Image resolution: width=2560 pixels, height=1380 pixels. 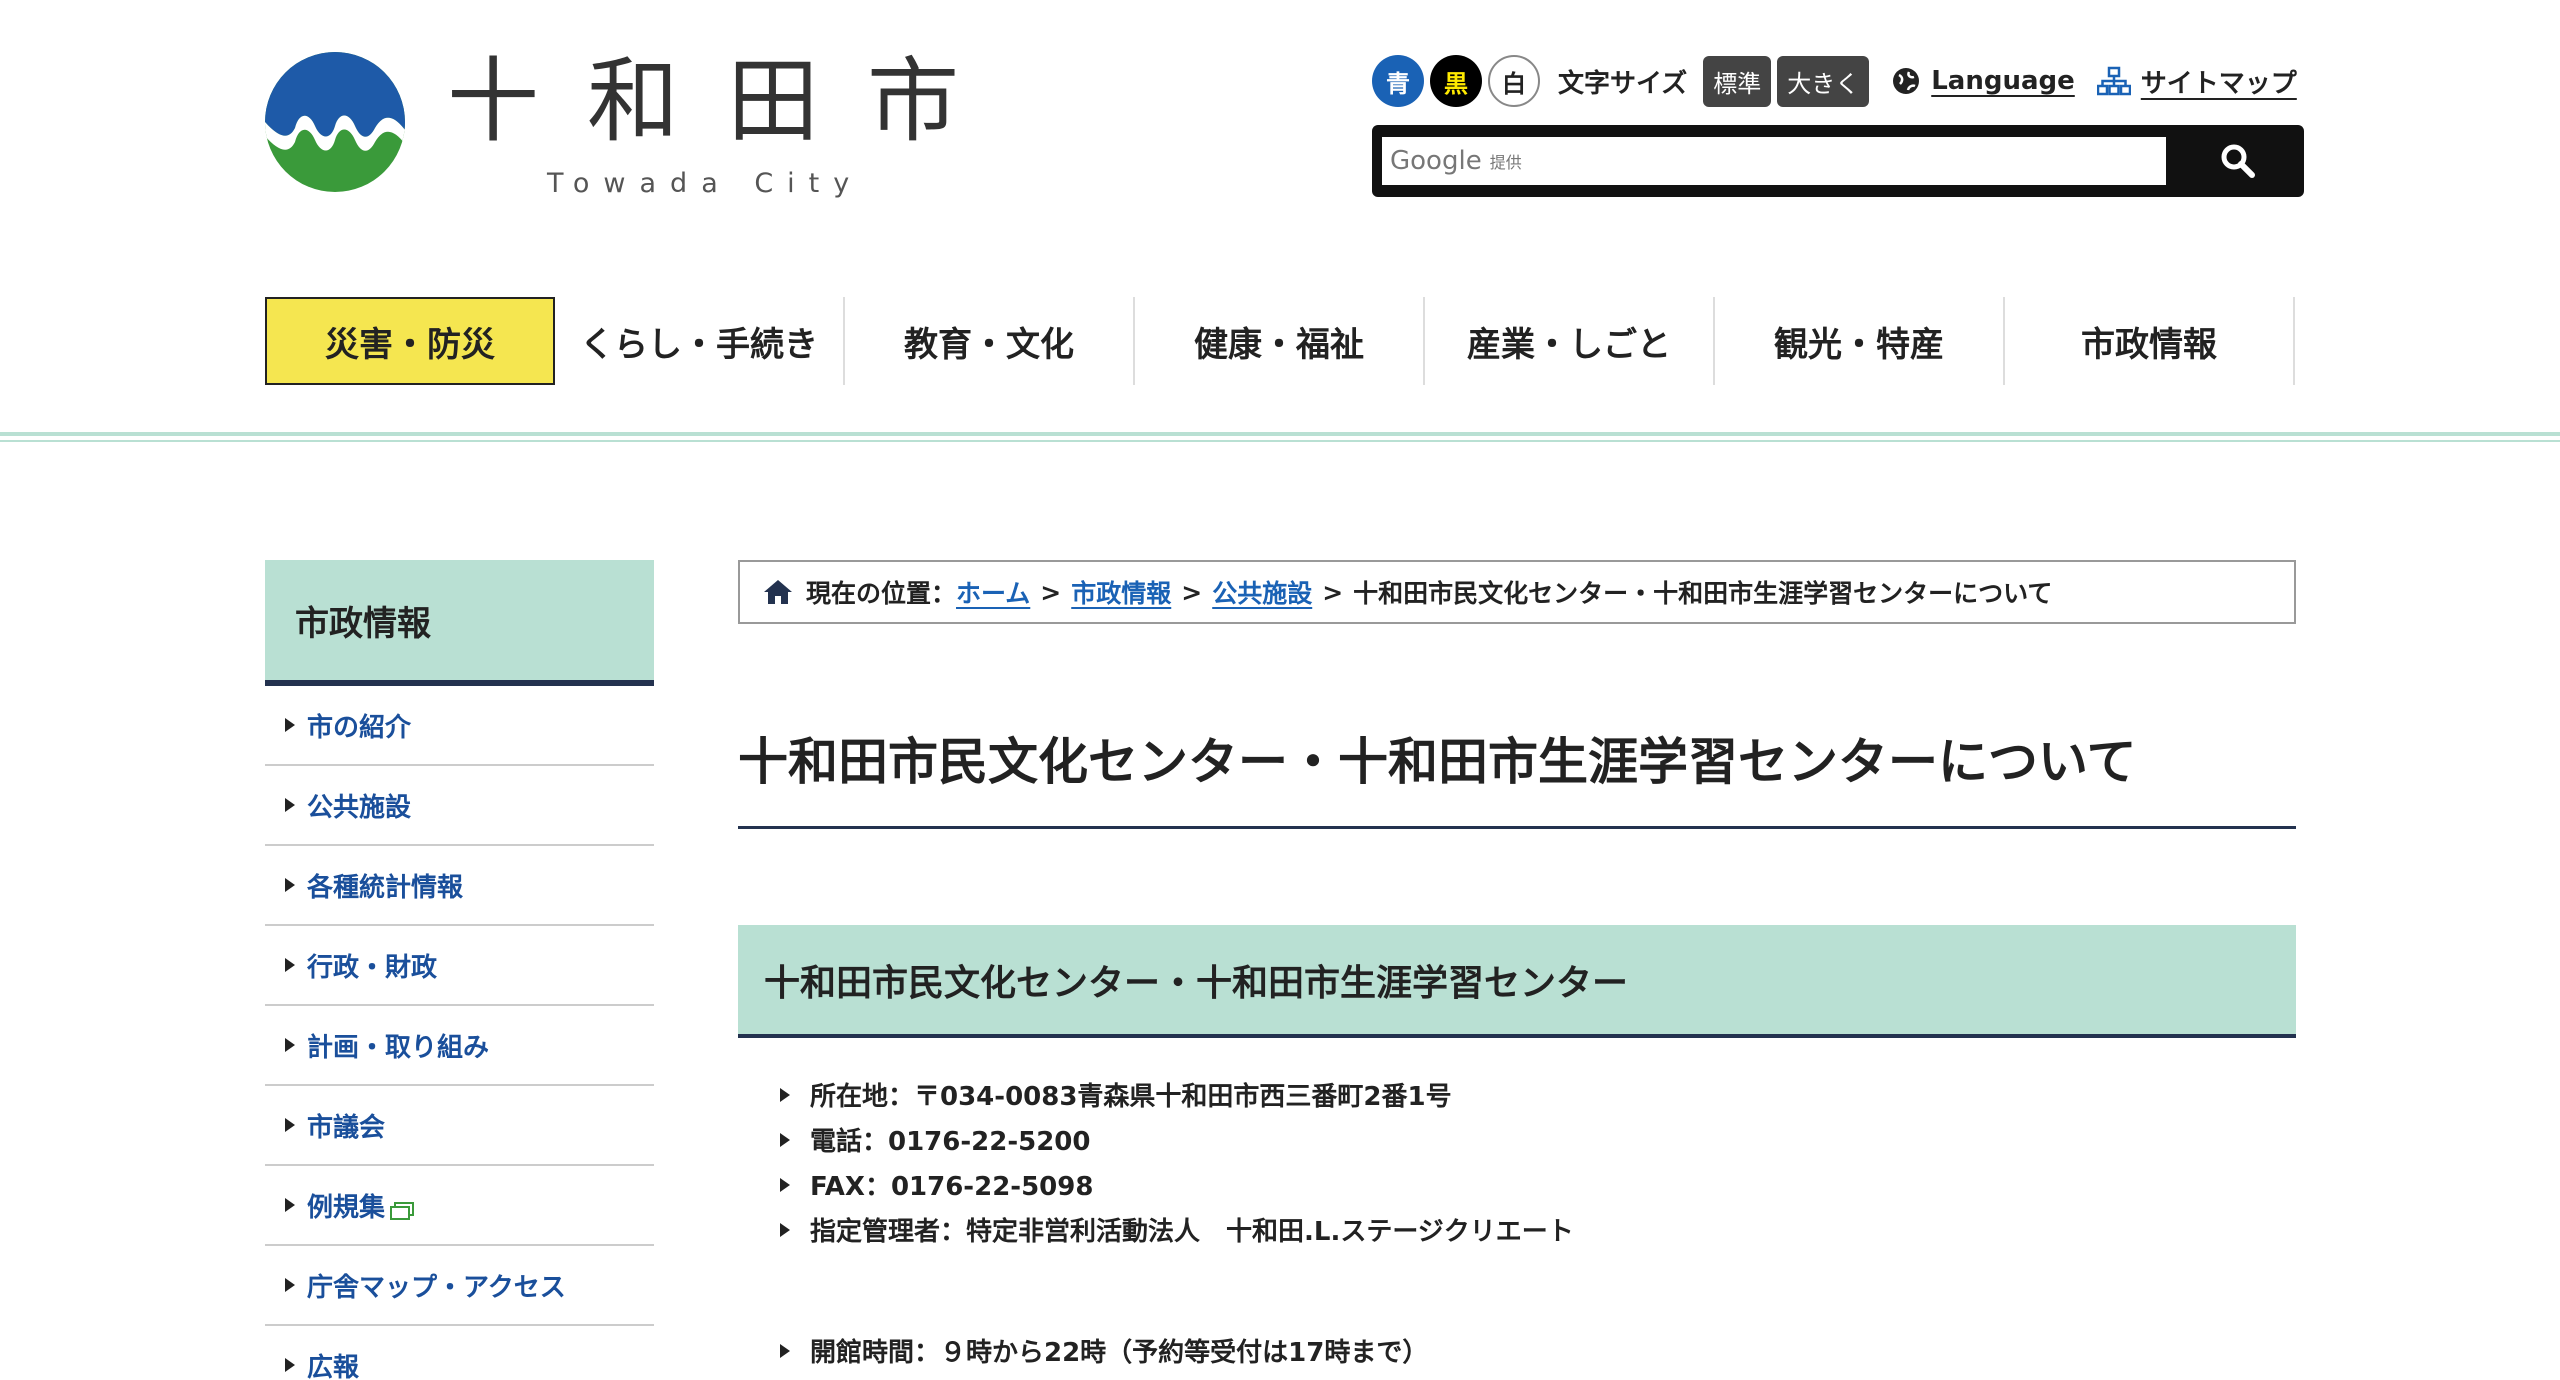 What do you see at coordinates (1436, 161) in the screenshot?
I see `google-watermark: Google` at bounding box center [1436, 161].